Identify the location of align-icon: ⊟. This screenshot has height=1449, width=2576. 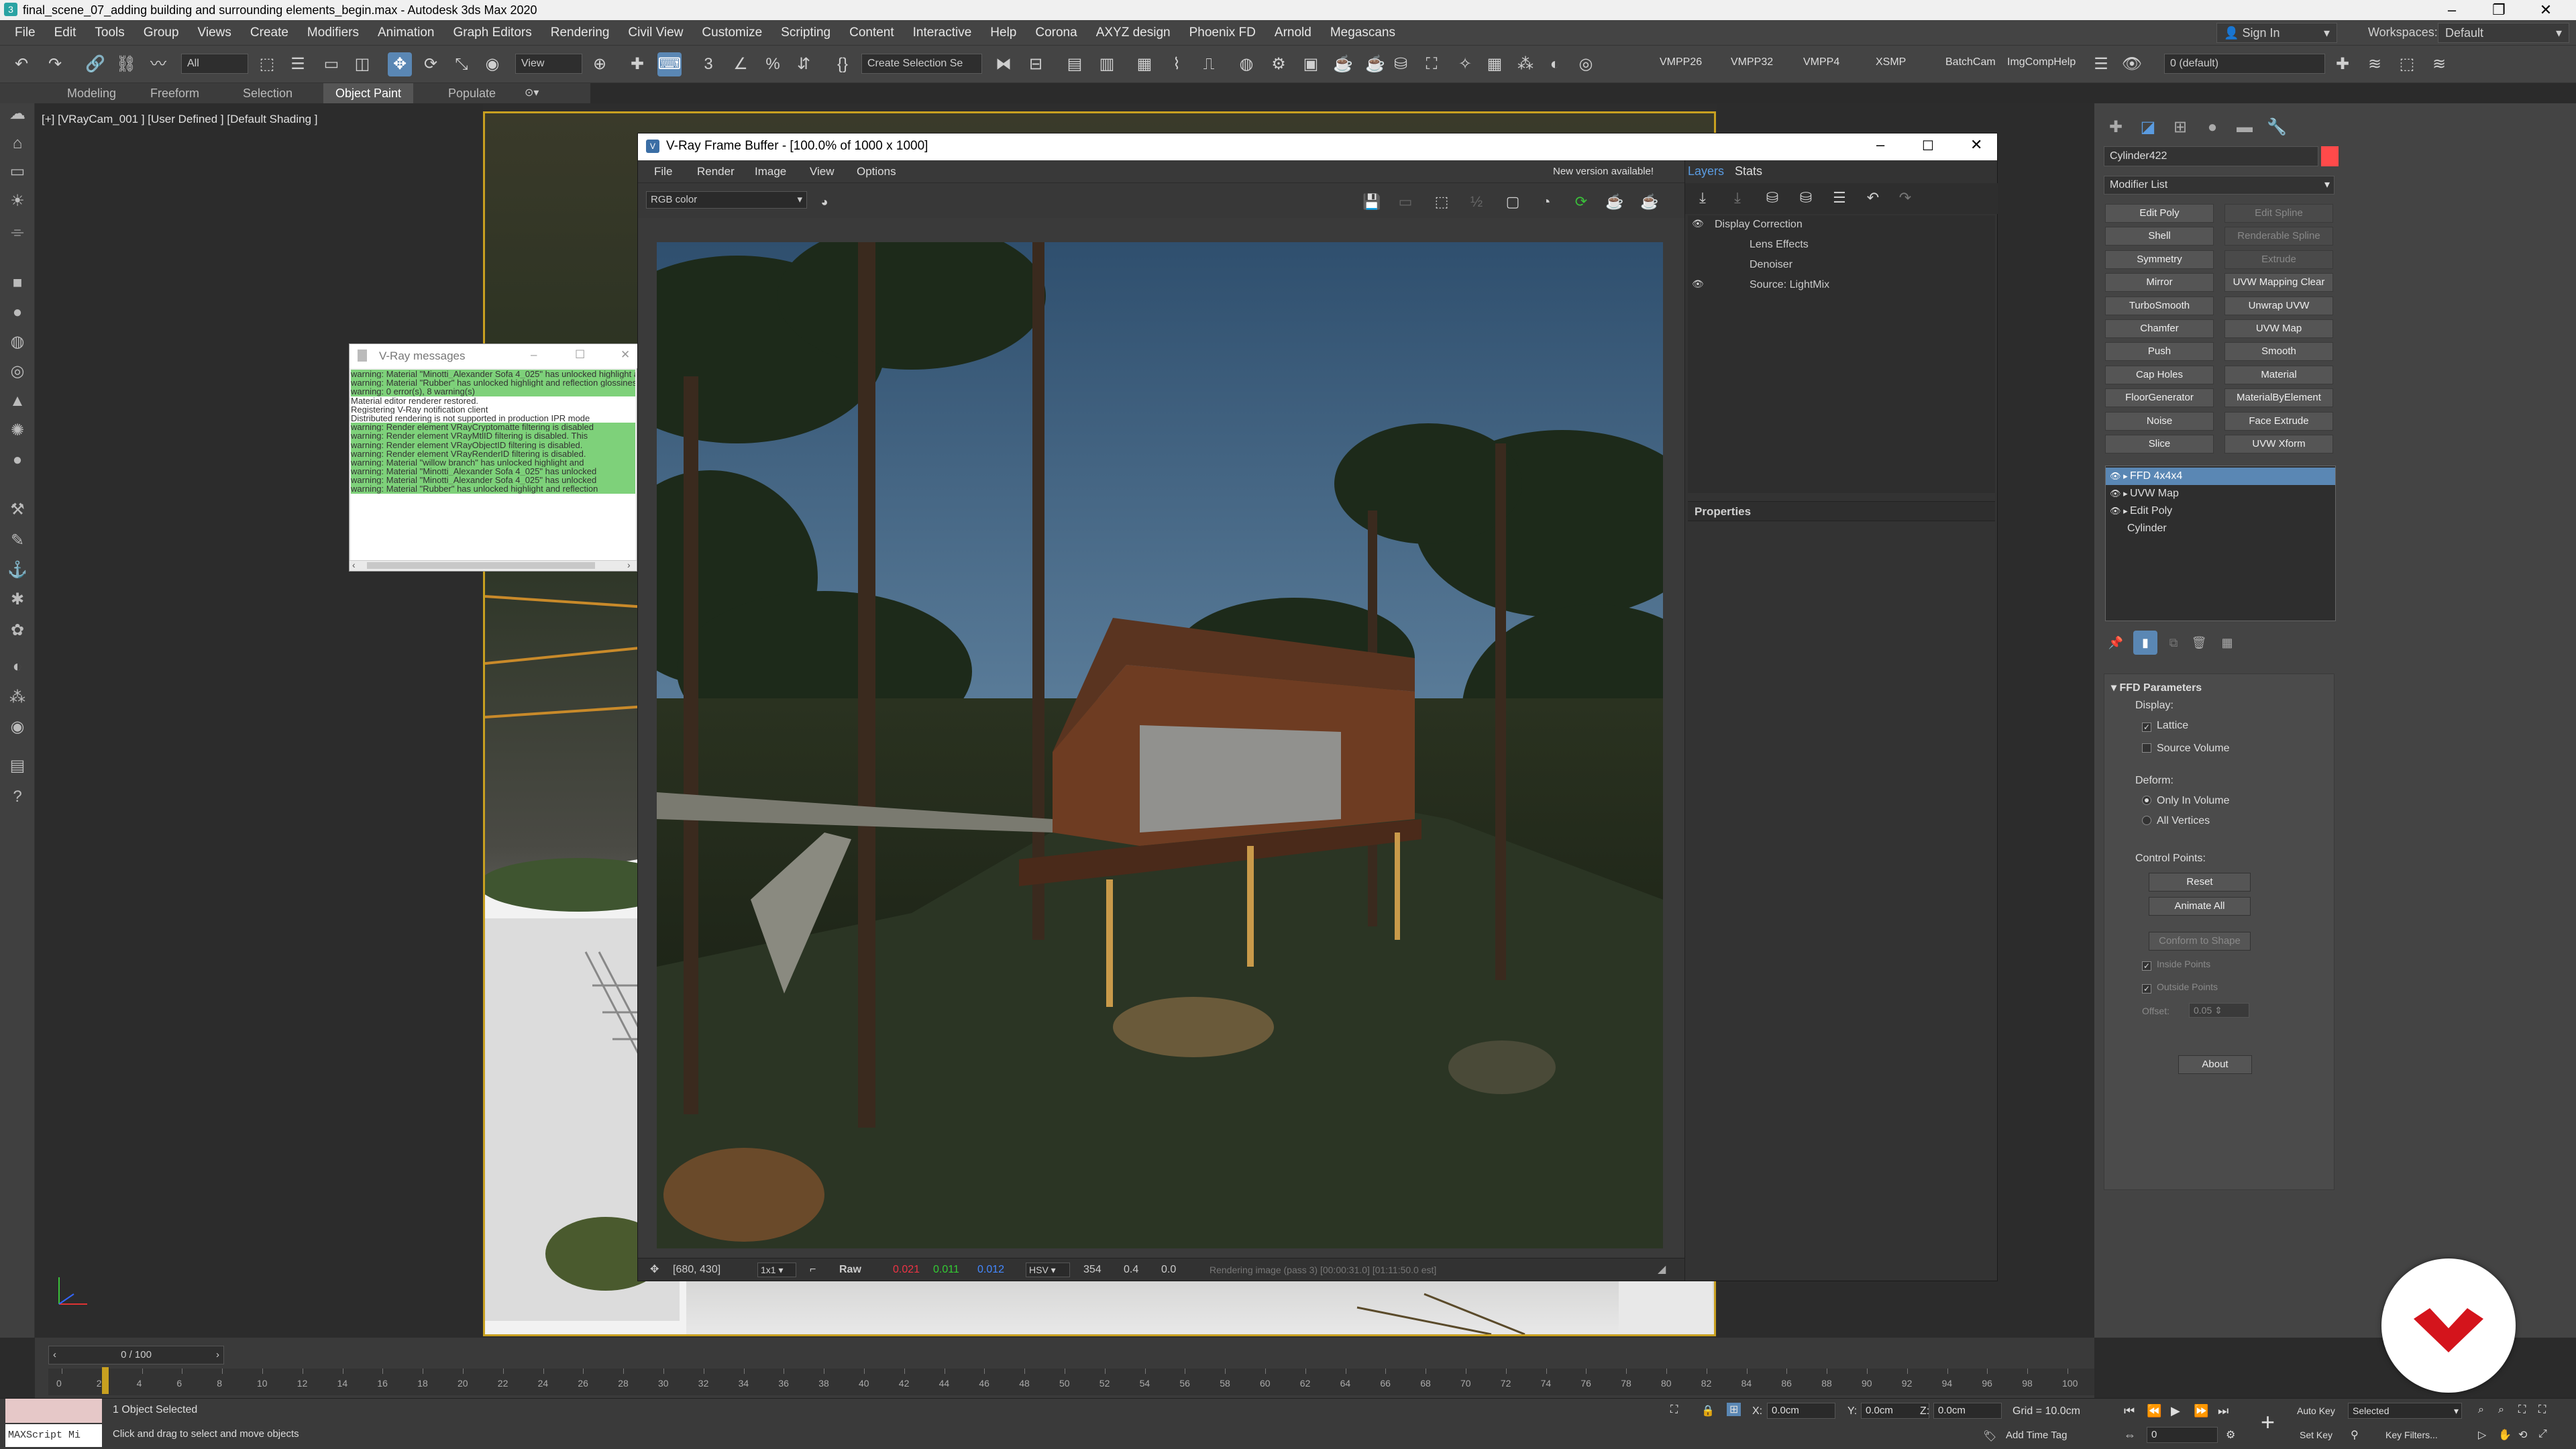
(1036, 64).